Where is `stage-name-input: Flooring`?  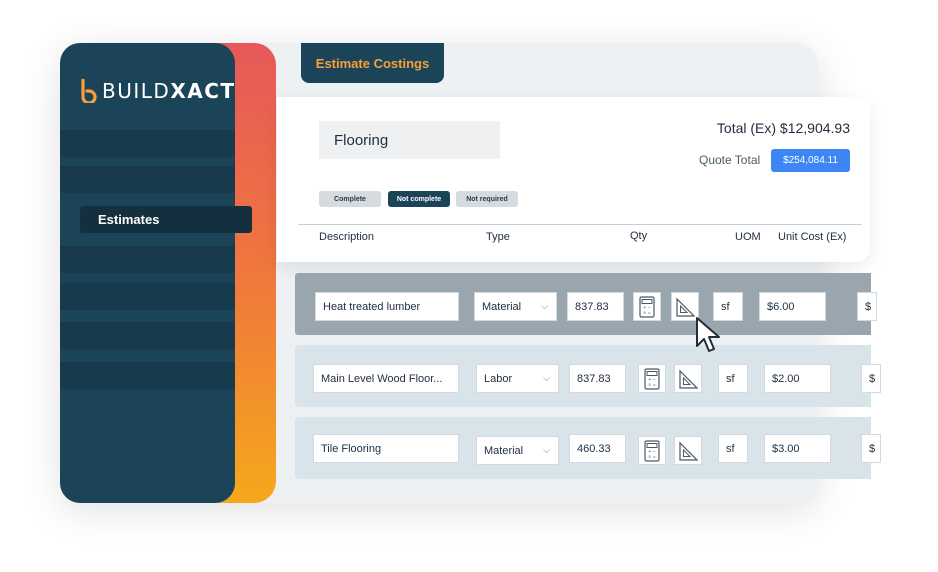
stage-name-input: Flooring is located at coordinates (409, 140).